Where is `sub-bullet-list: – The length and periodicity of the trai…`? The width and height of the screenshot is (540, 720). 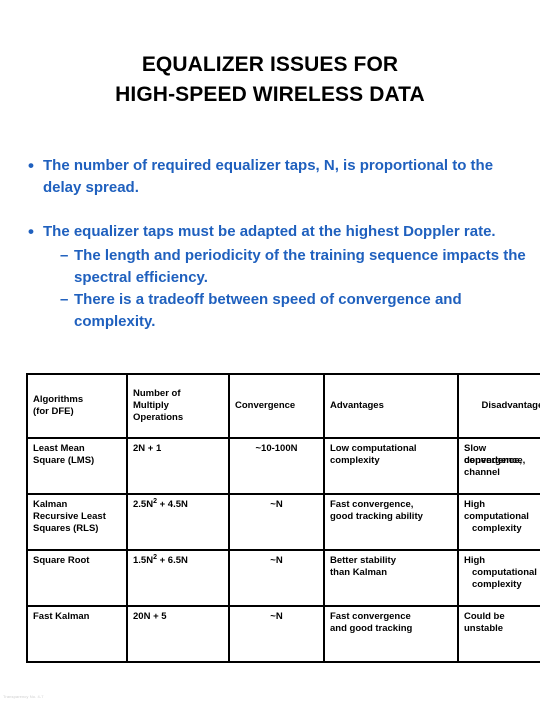 sub-bullet-list: – The length and periodicity of the trai… is located at coordinates (278, 289).